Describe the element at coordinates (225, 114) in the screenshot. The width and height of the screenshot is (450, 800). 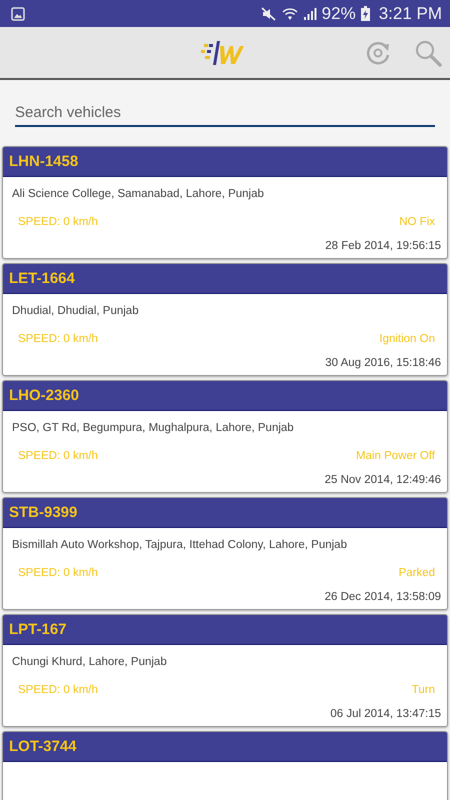
I see `search-field: Search vehicles` at that location.